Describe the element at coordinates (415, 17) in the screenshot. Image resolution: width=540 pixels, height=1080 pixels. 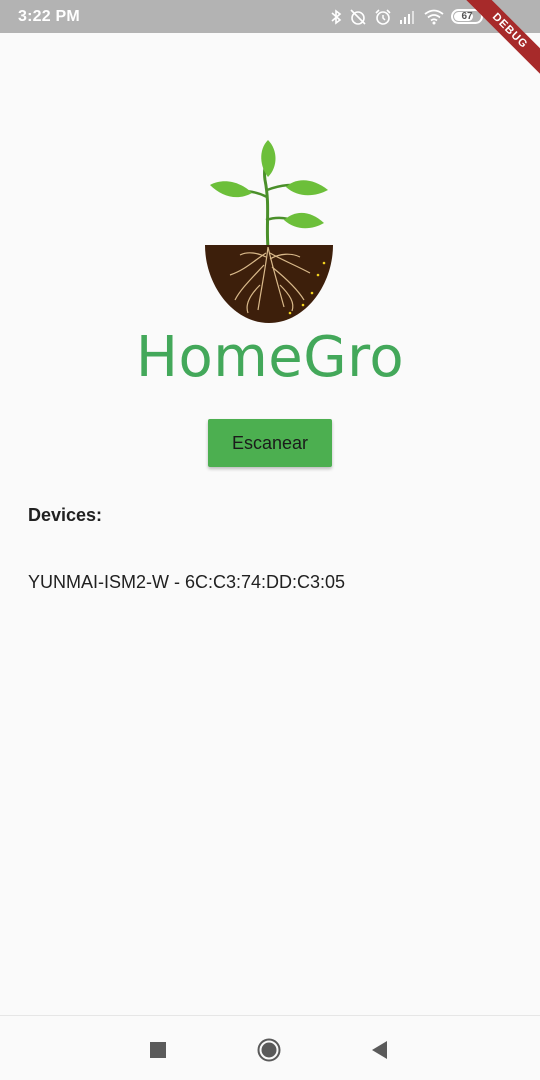
I see `status-icons: 67` at that location.